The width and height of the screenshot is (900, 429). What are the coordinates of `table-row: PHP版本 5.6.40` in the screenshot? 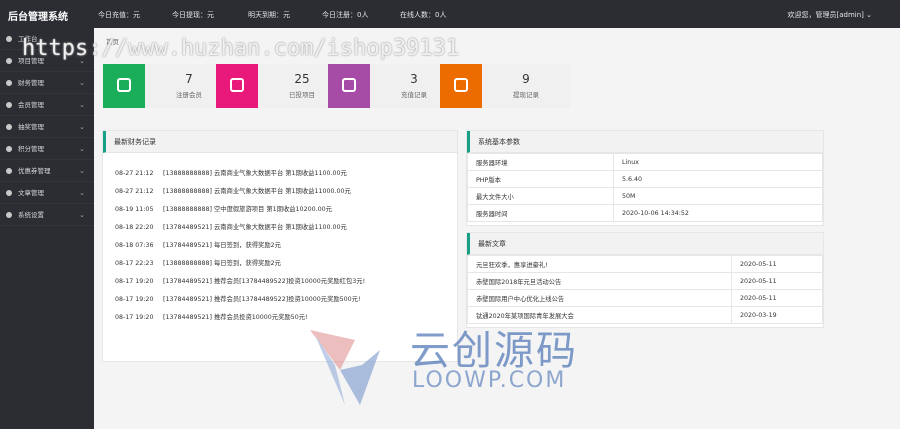 It's located at (645, 179).